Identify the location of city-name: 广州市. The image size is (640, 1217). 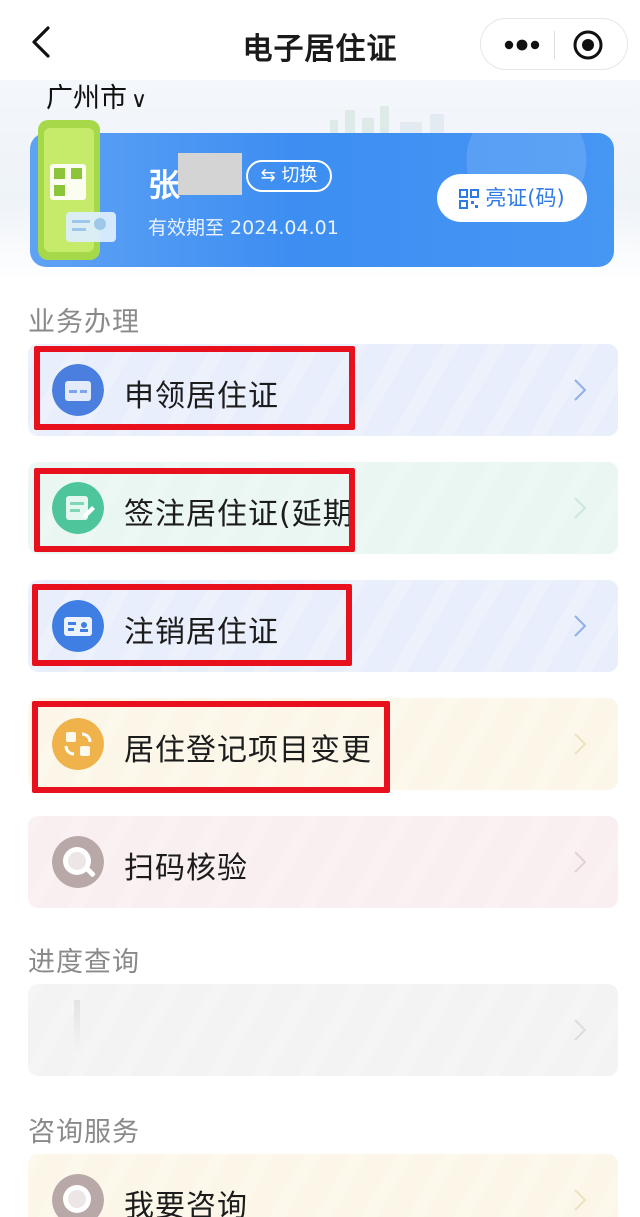
(86, 98).